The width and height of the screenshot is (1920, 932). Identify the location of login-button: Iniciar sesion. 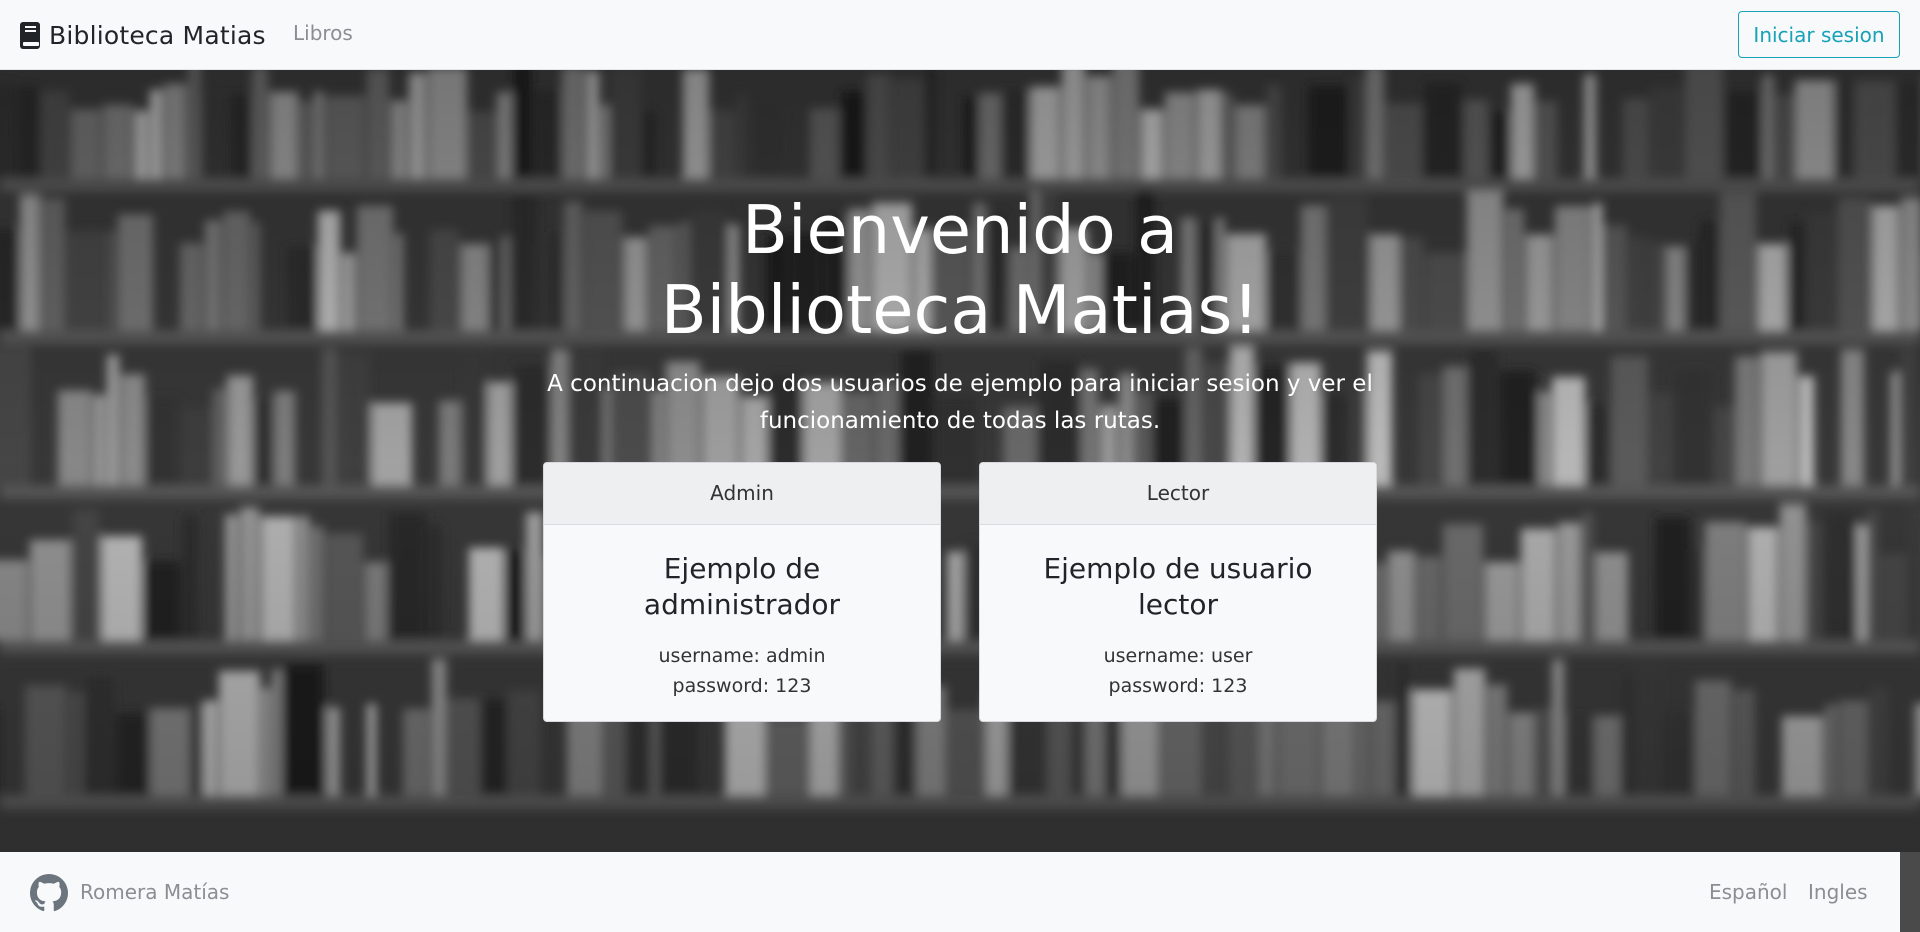
(1819, 34).